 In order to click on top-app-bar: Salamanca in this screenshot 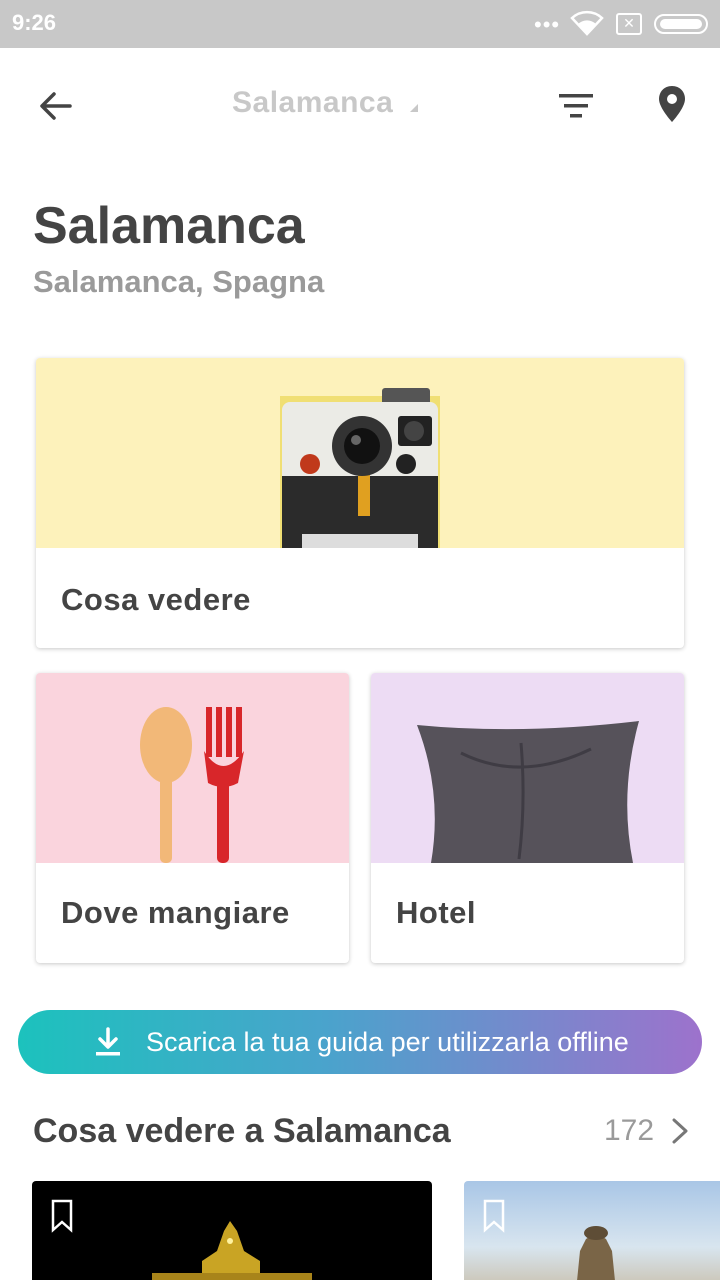, I will do `click(360, 103)`.